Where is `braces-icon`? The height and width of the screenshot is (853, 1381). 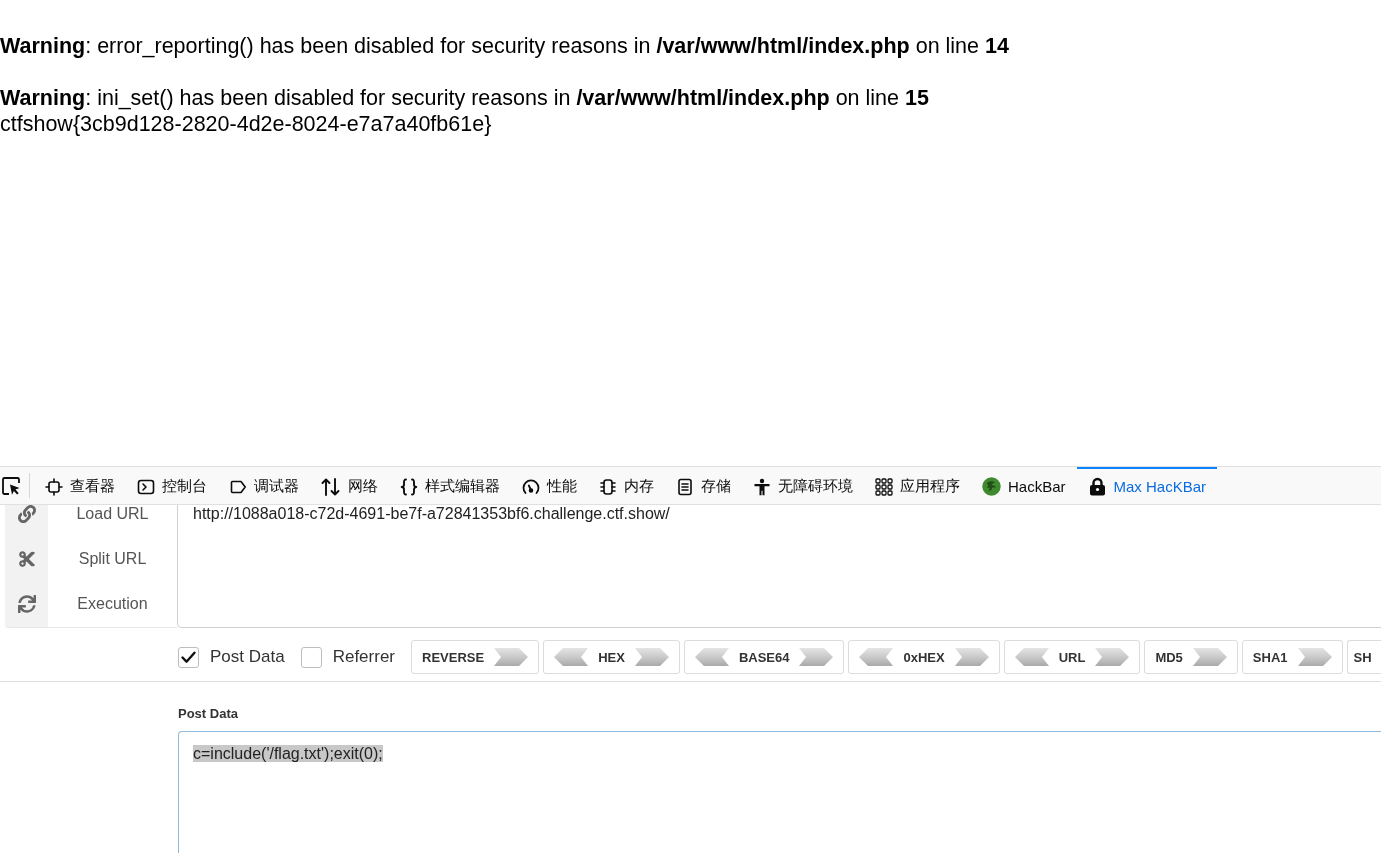
braces-icon is located at coordinates (409, 486).